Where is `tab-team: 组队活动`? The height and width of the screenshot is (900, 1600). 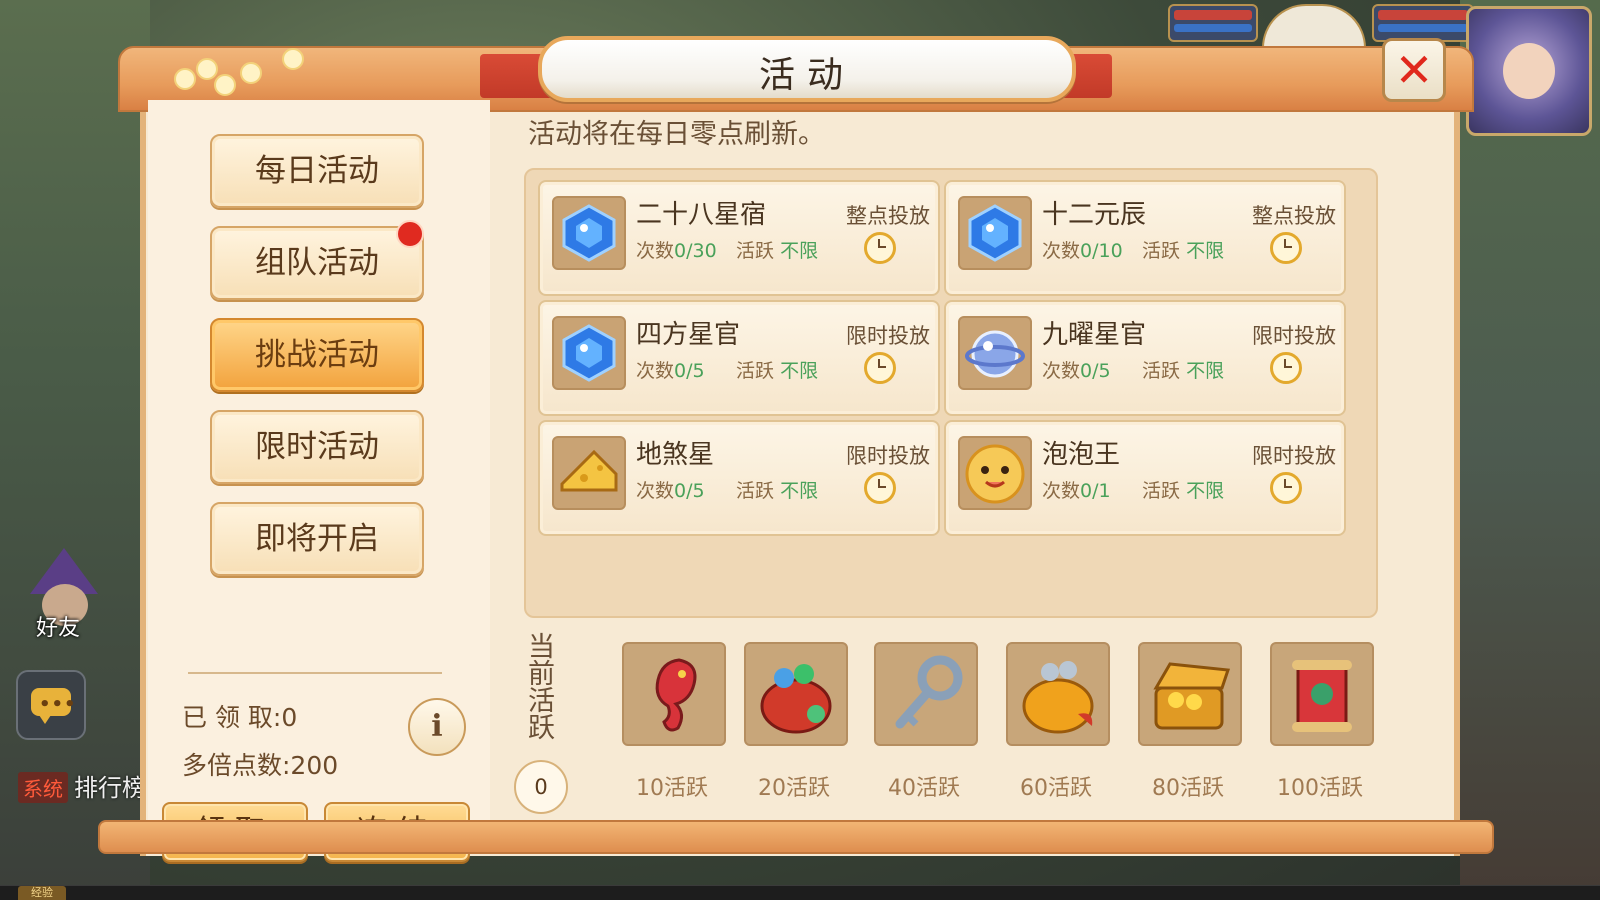
tab-team: 组队活动 is located at coordinates (317, 260).